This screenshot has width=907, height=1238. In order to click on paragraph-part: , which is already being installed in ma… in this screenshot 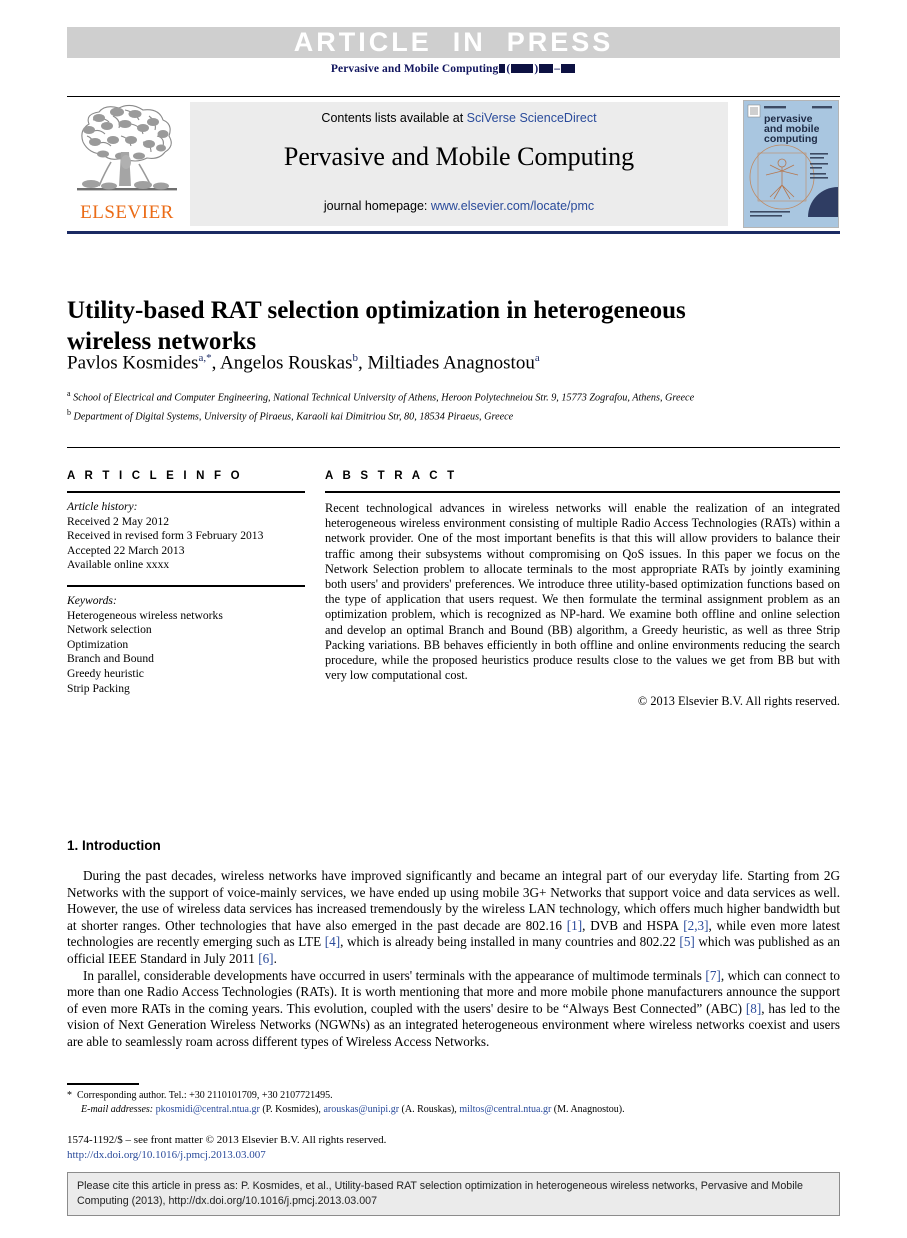, I will do `click(510, 942)`.